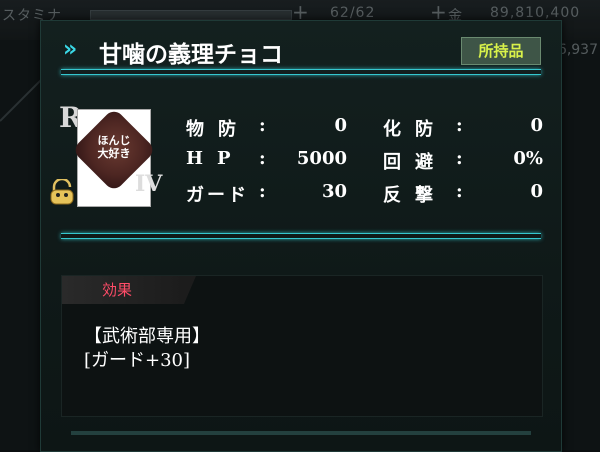 The height and width of the screenshot is (452, 600). What do you see at coordinates (301, 50) in the screenshot?
I see `title-row: » 甘噛の義理チョコ 所持品` at bounding box center [301, 50].